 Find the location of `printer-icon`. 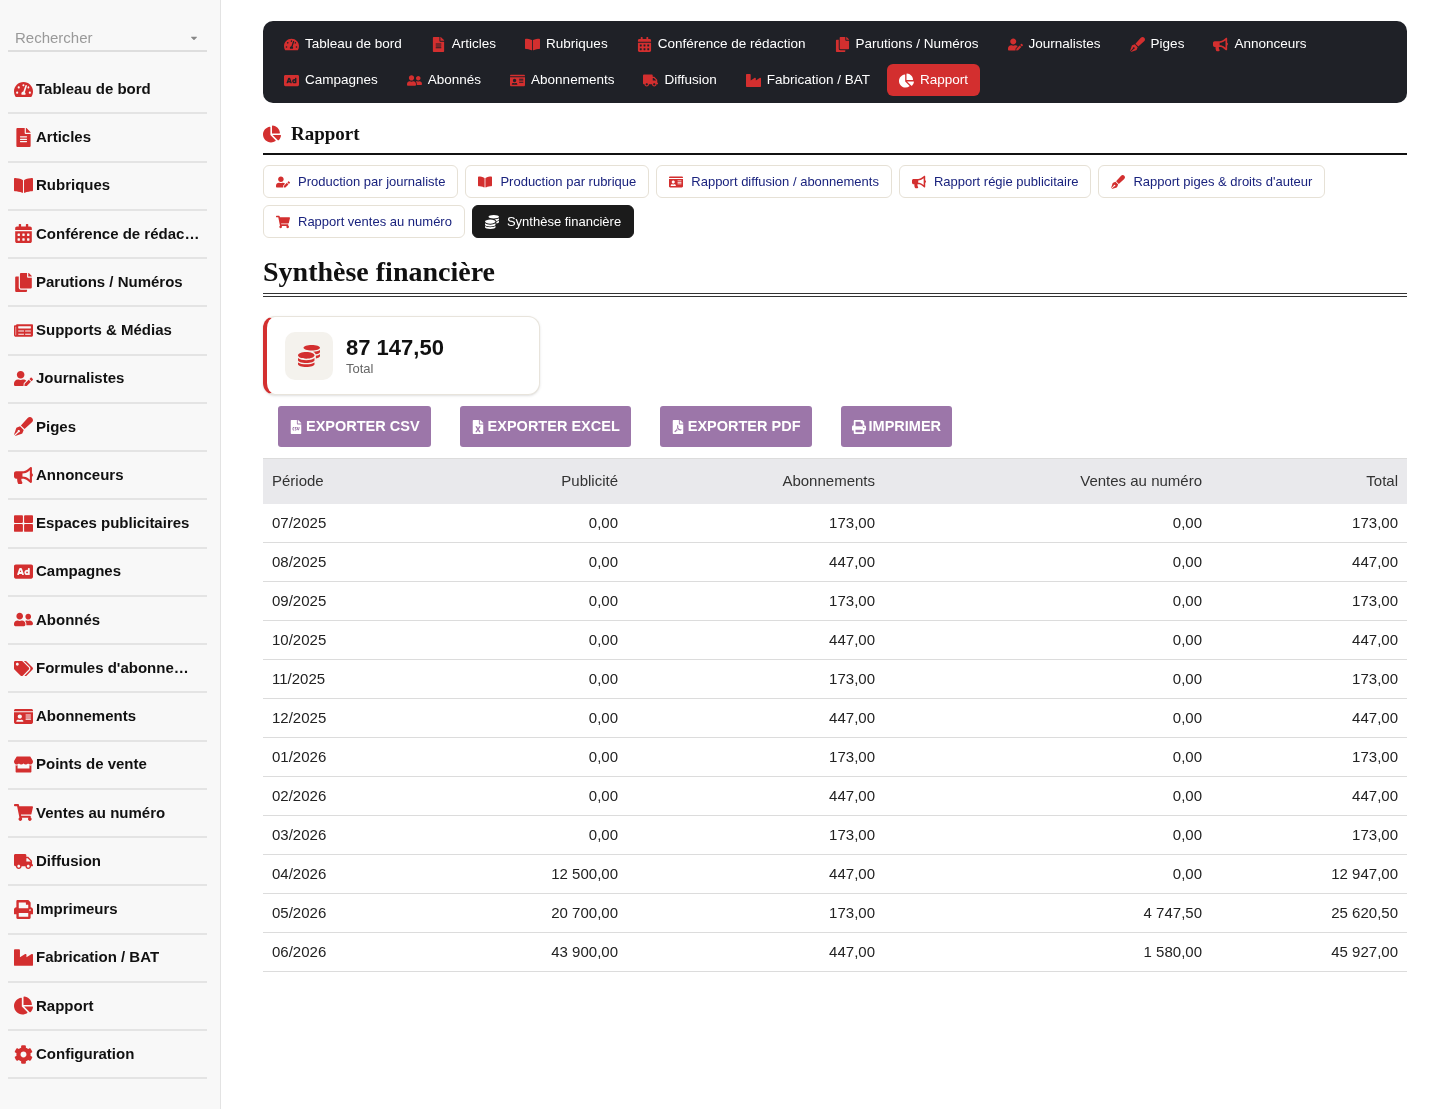

printer-icon is located at coordinates (23, 909).